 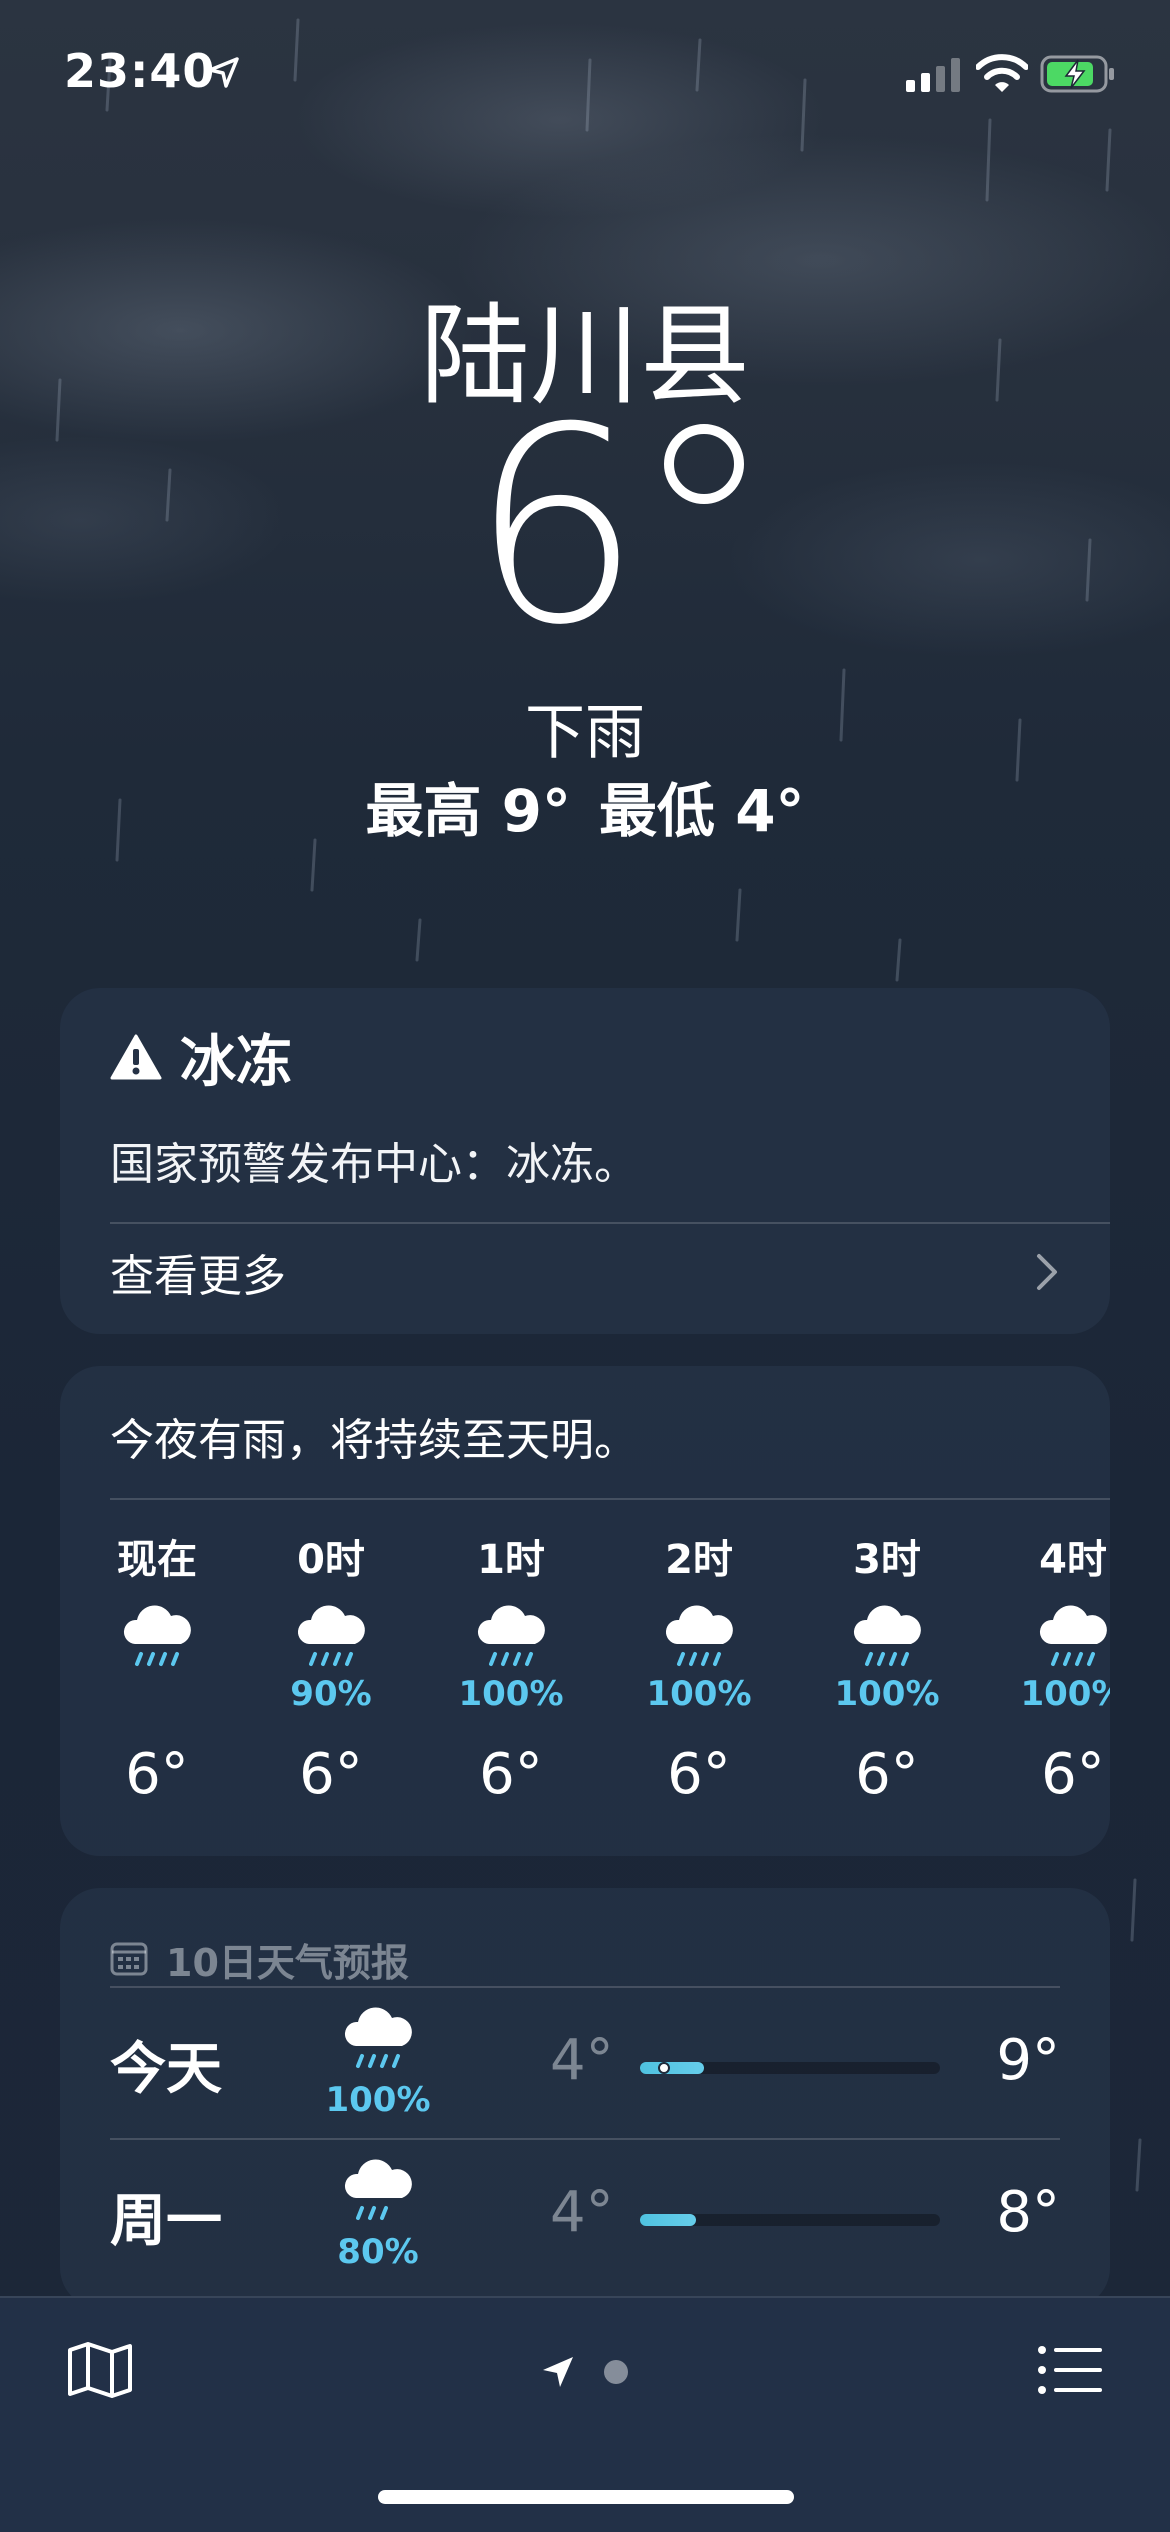 I want to click on current-temperature-dot, so click(x=664, y=2068).